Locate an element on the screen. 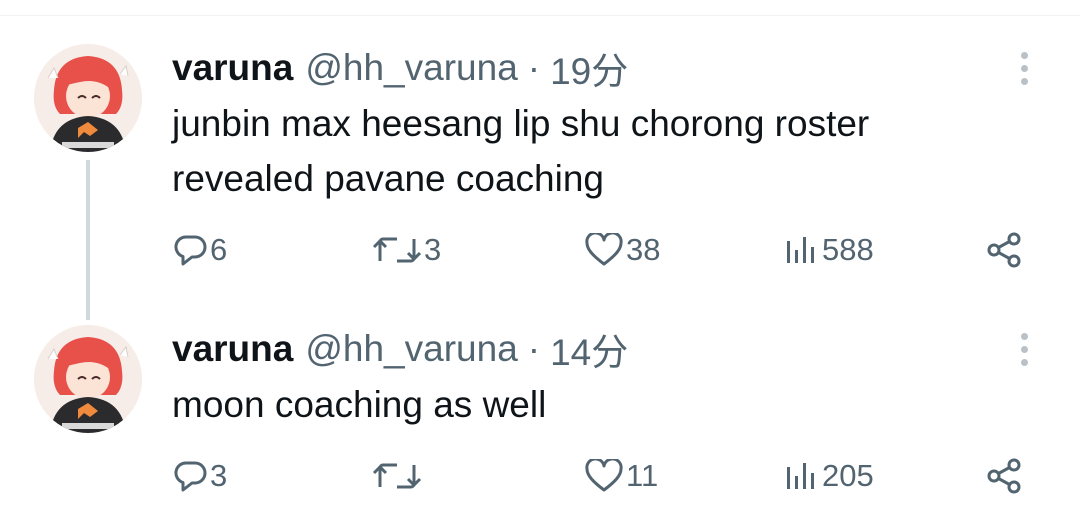 The height and width of the screenshot is (522, 1080). top-divider is located at coordinates (540, 15).